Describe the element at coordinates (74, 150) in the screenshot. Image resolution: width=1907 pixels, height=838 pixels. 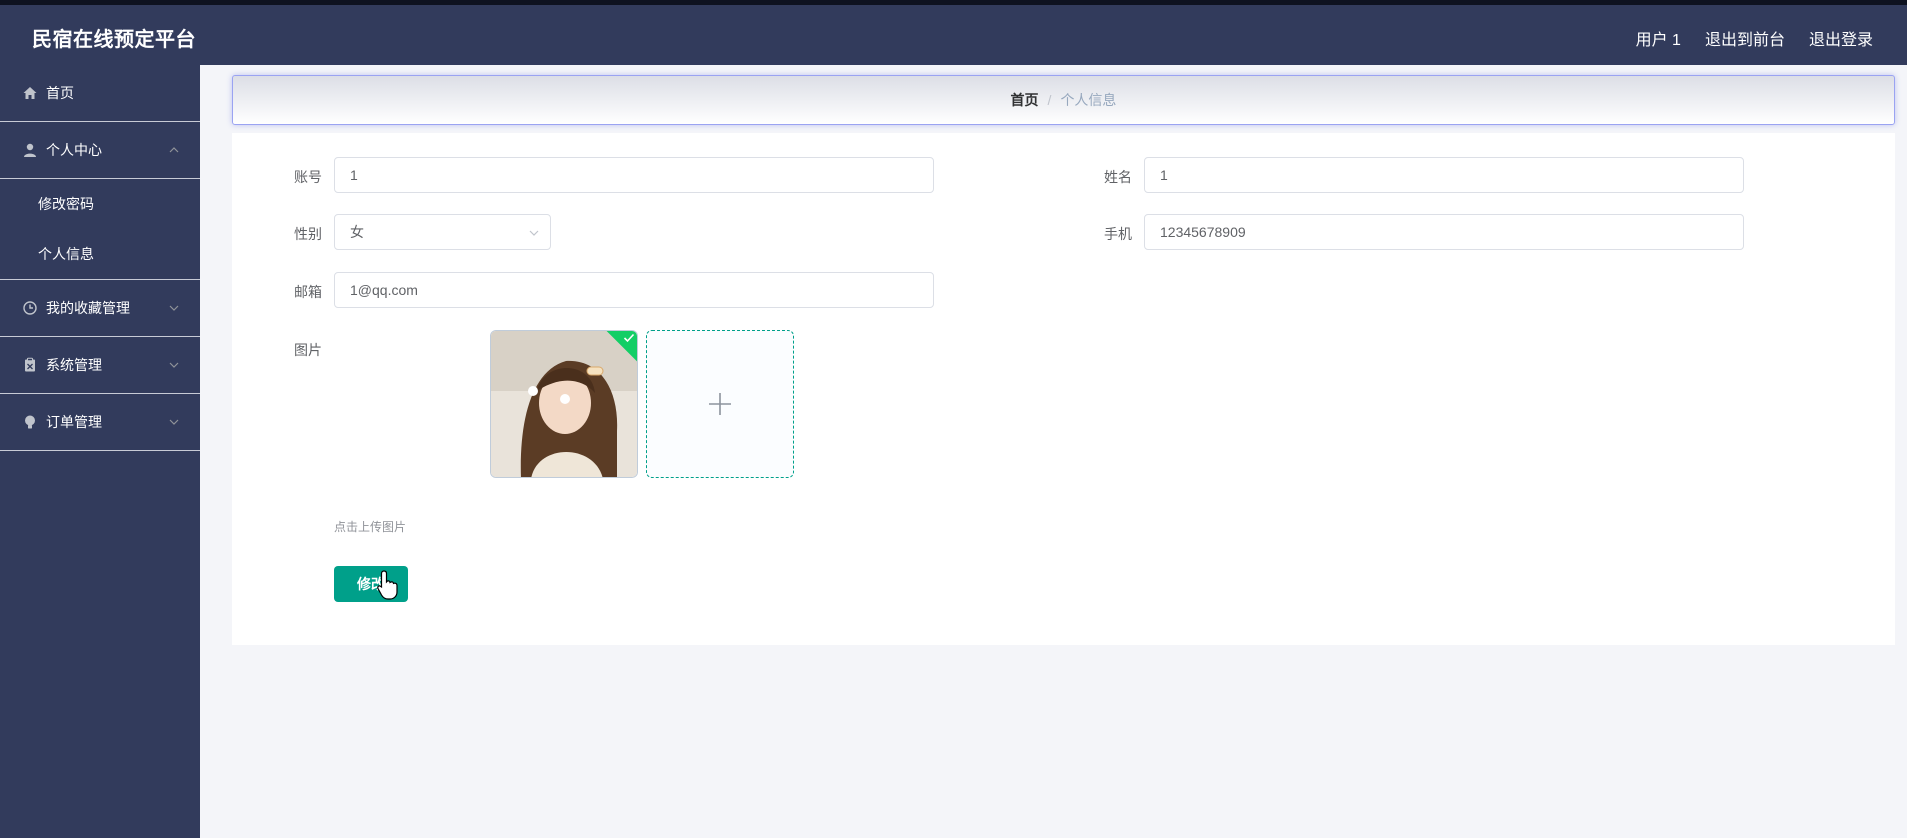
I see `sidebar-item-label: 个人中心` at that location.